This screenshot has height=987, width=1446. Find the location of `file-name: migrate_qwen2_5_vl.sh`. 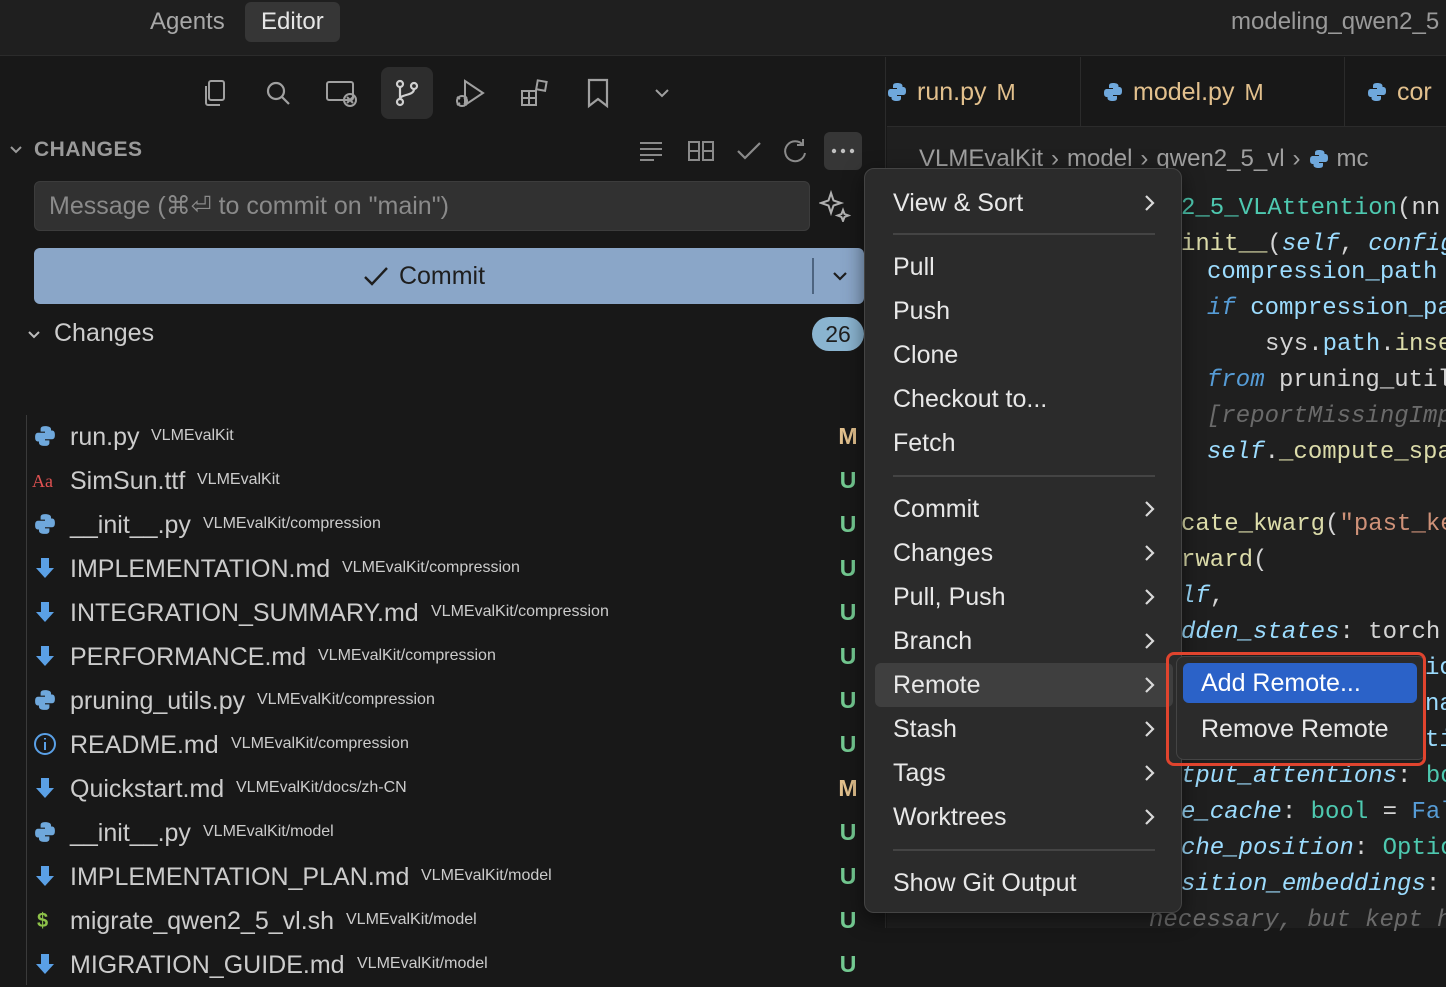

file-name: migrate_qwen2_5_vl.sh is located at coordinates (202, 921).